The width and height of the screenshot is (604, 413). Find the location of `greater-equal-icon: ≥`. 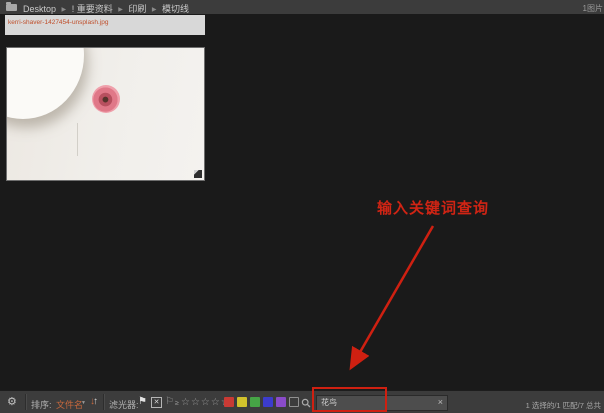

greater-equal-icon: ≥ is located at coordinates (177, 403).